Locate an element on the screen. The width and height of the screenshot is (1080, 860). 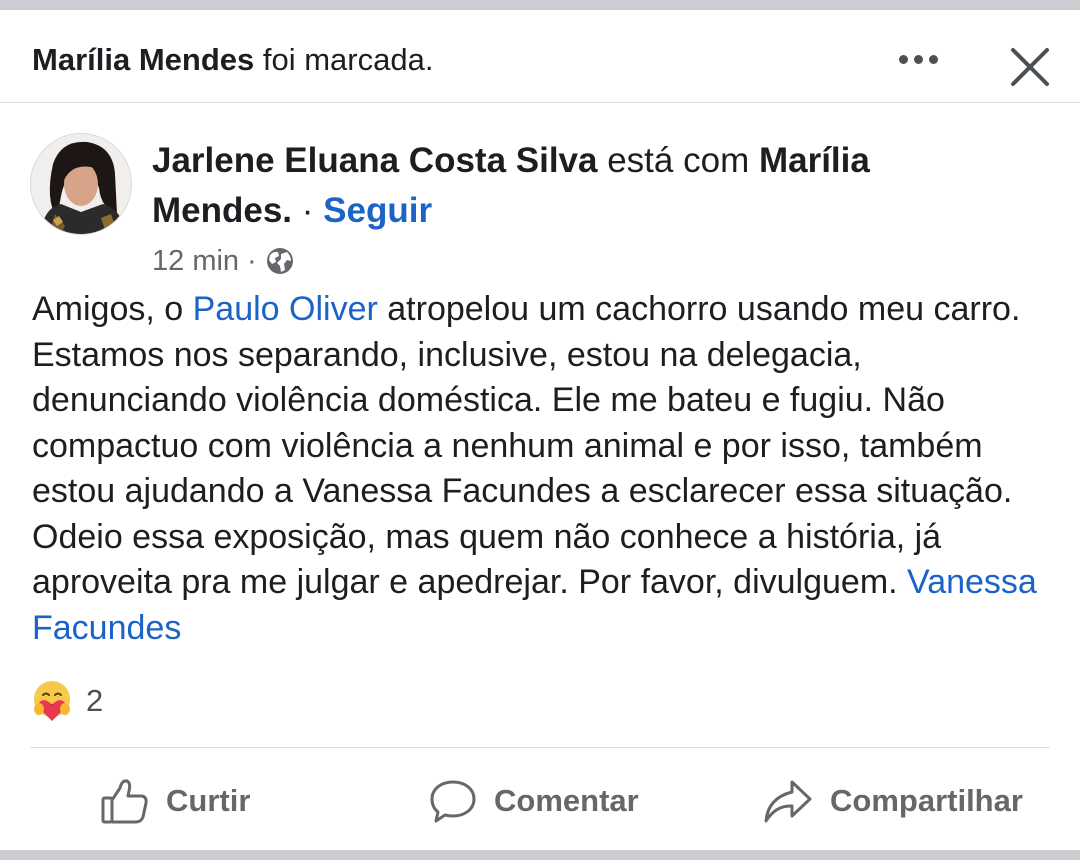
comment-icon is located at coordinates (453, 801).